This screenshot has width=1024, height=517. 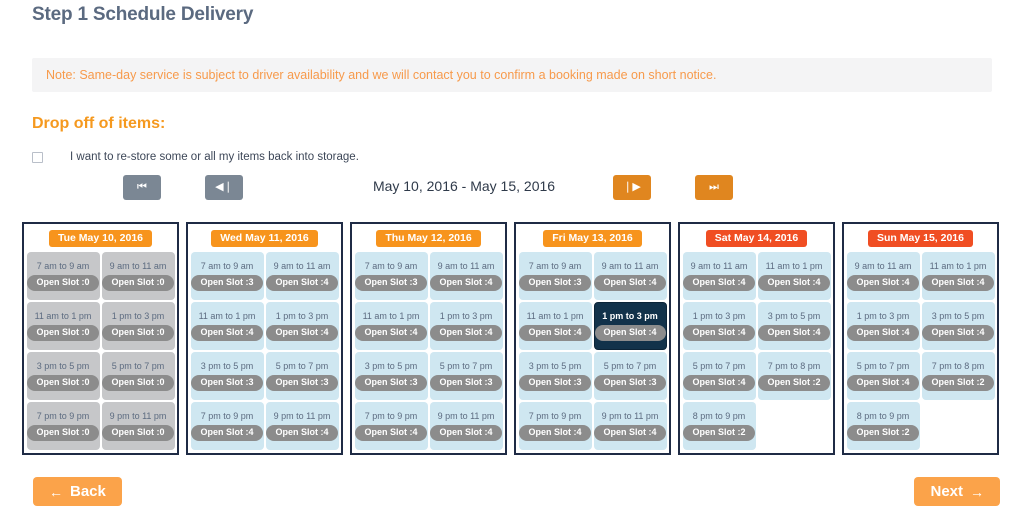 I want to click on time-slot: 7 pm to 9 pm Open Slot :0, so click(x=63, y=426).